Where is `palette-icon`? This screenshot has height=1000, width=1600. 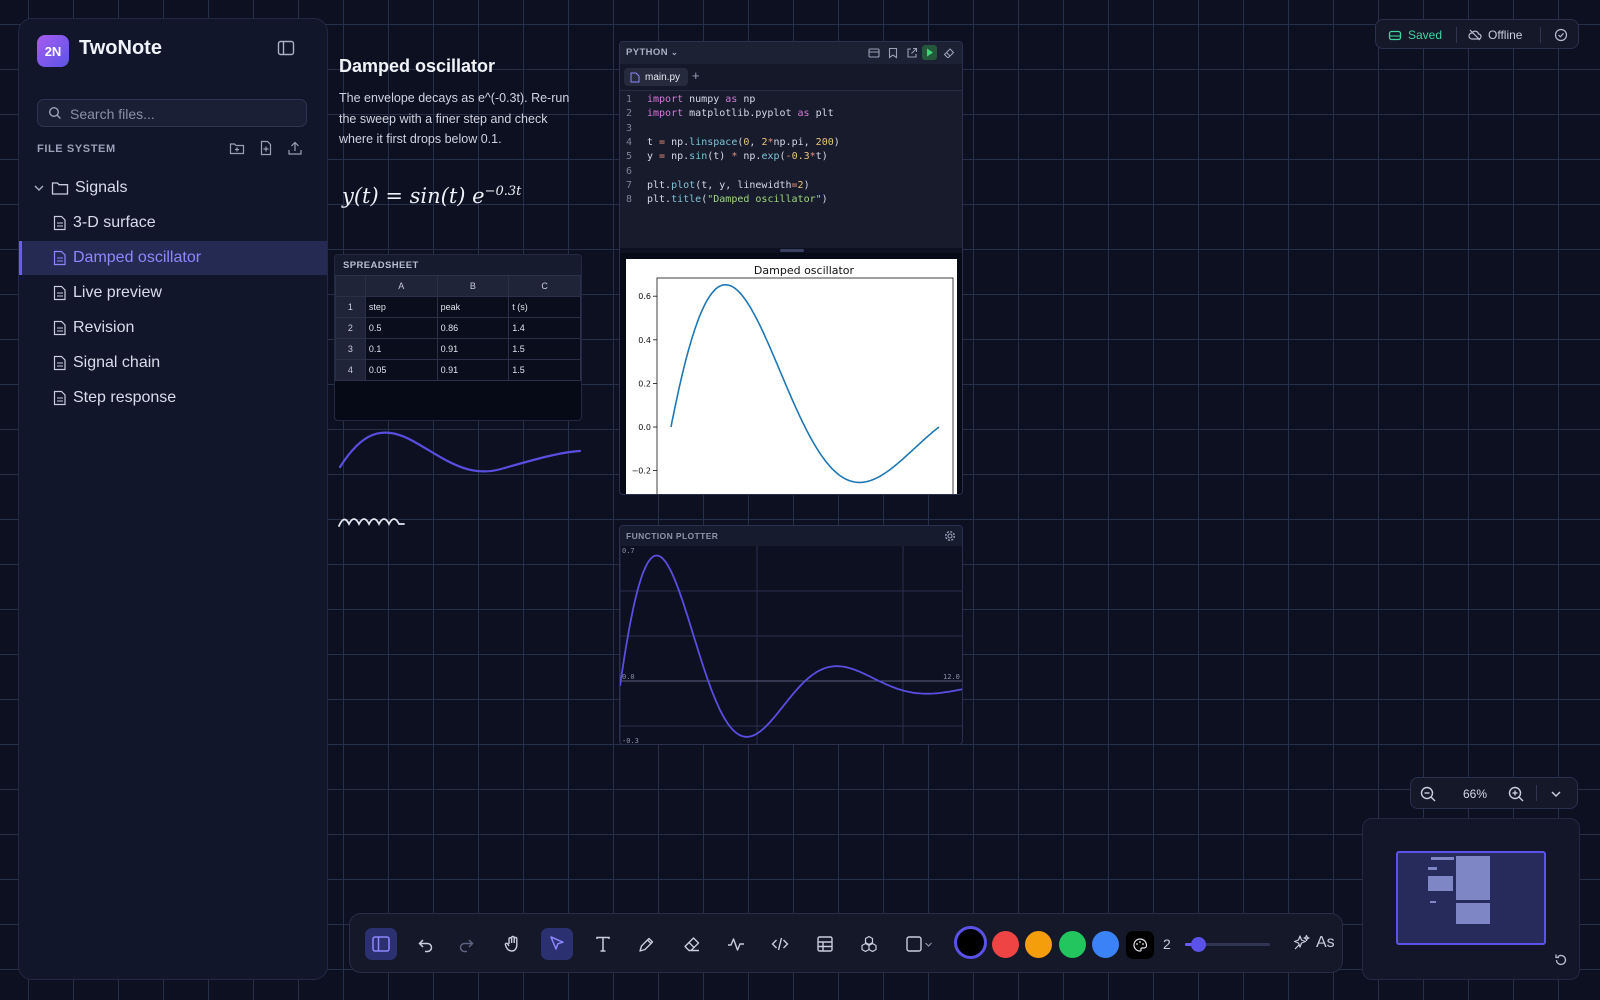 palette-icon is located at coordinates (1140, 945).